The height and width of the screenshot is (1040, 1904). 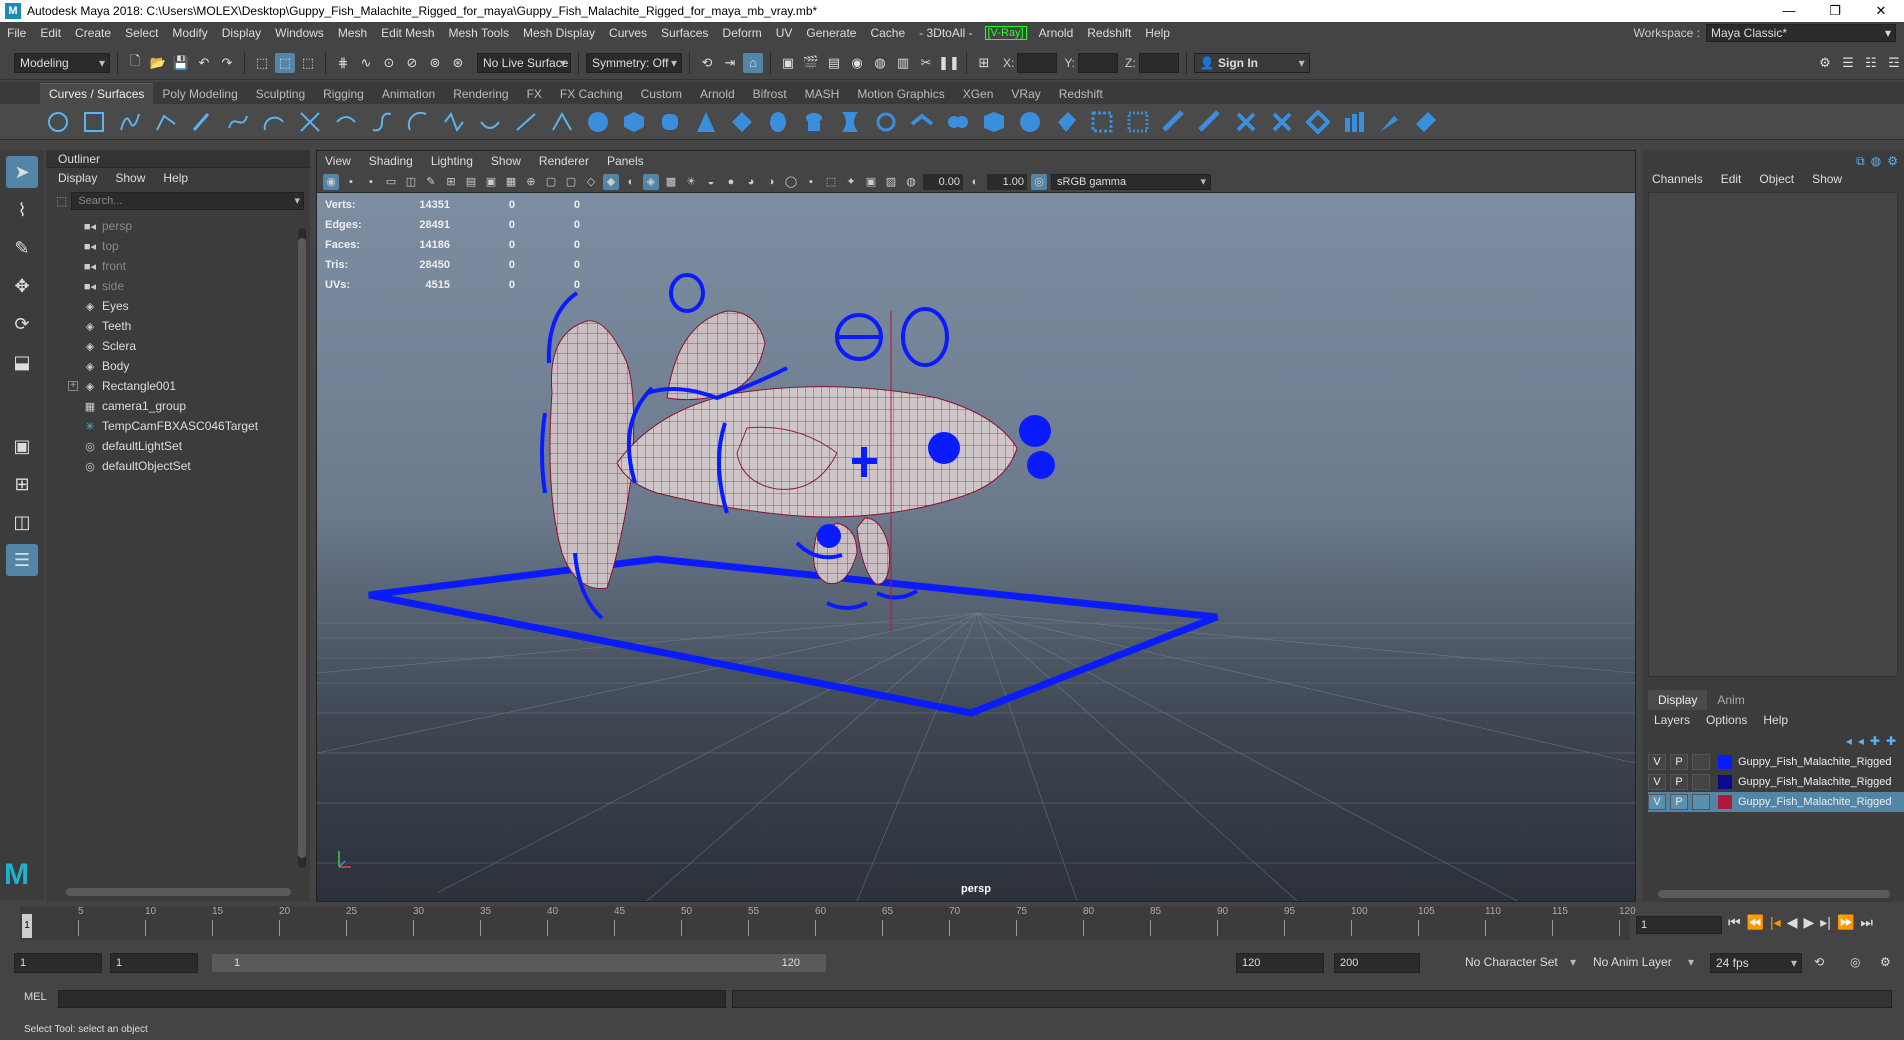 I want to click on character-set-dropdown: No Character Set, so click(x=1520, y=963).